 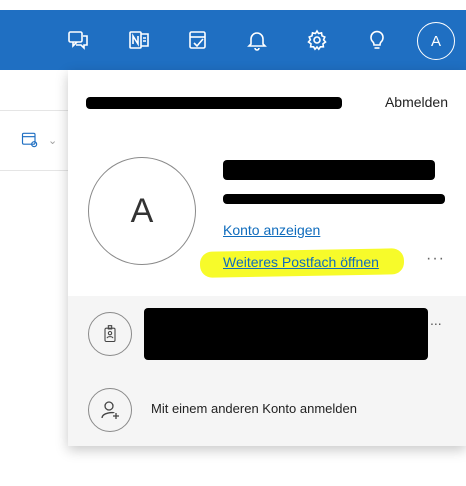 I want to click on primary-avatar-initial: A, so click(x=142, y=210).